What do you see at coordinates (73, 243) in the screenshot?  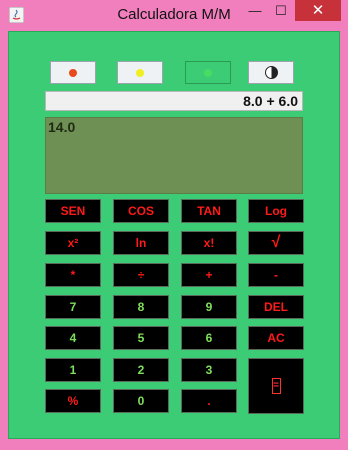 I see `square-button: x²` at bounding box center [73, 243].